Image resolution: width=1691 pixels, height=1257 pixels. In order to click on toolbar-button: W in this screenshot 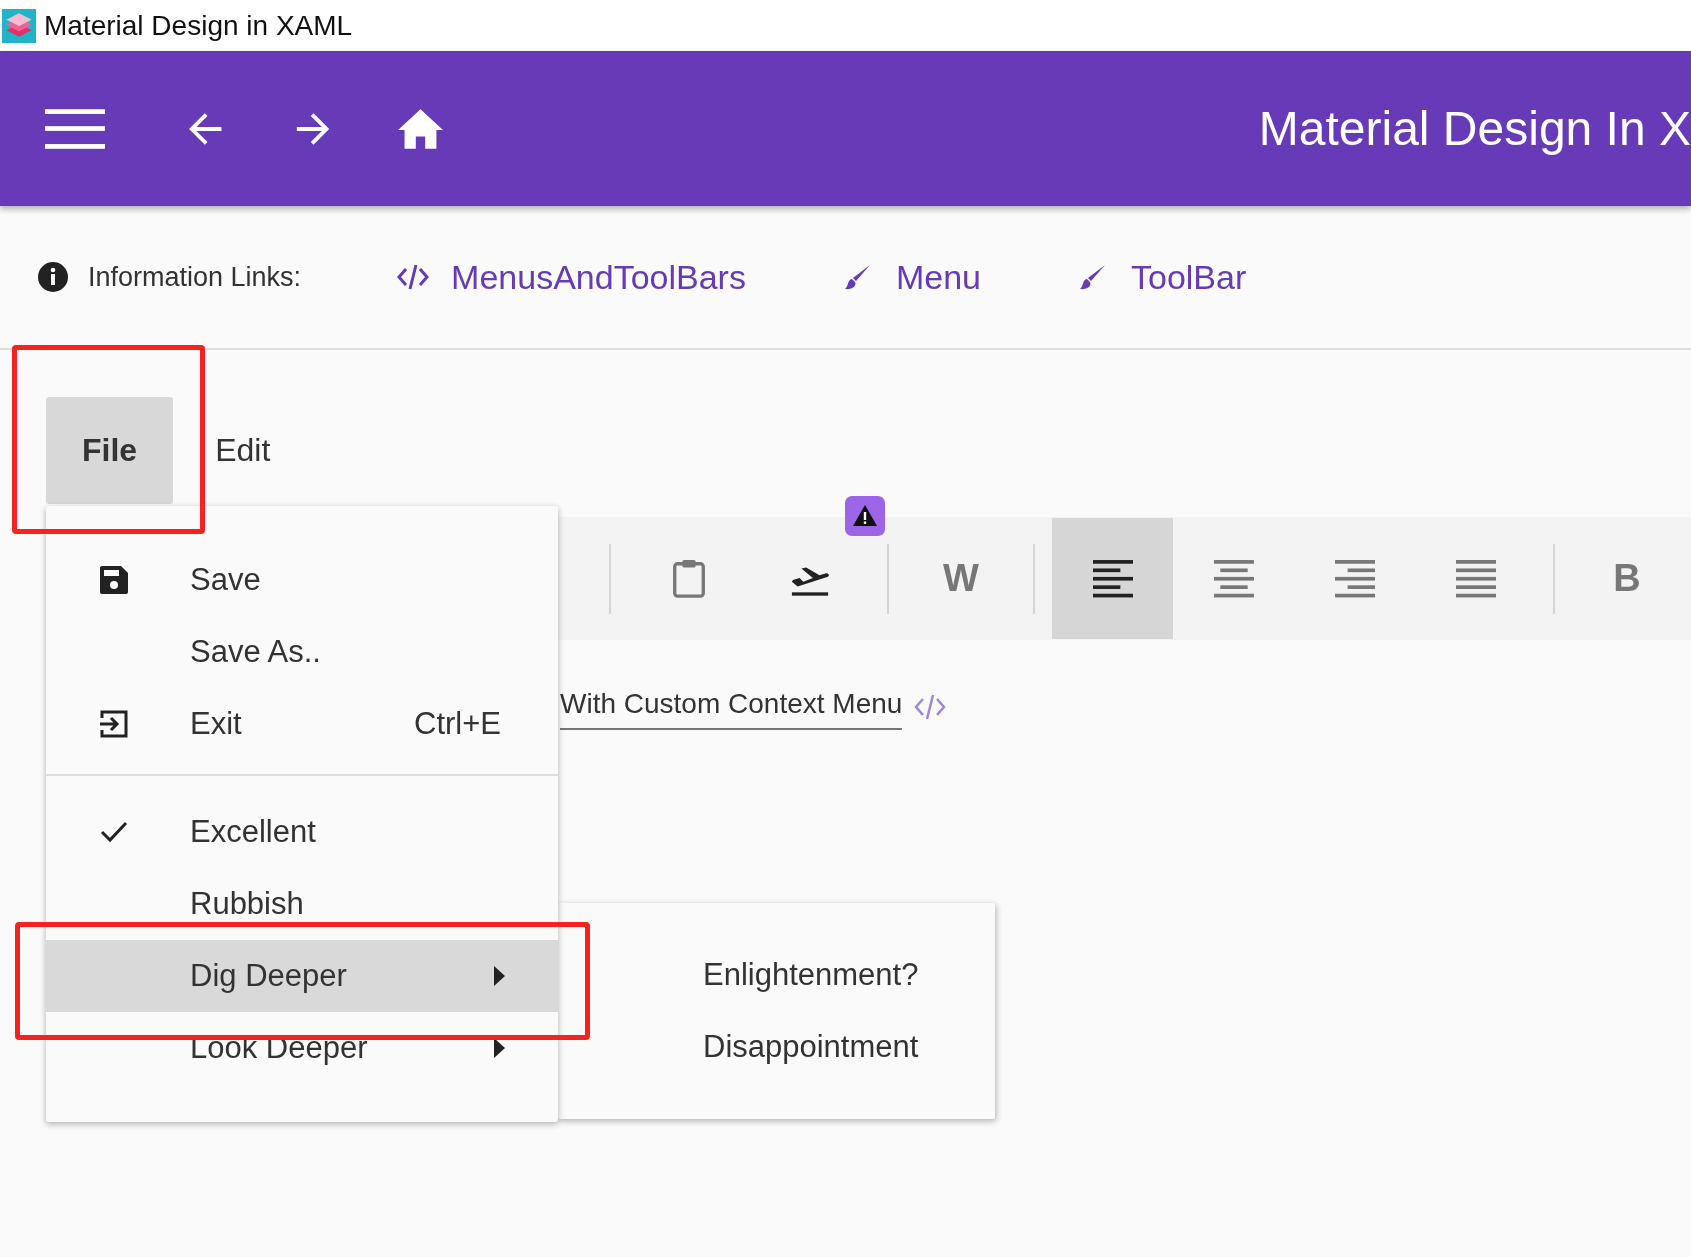, I will do `click(961, 578)`.